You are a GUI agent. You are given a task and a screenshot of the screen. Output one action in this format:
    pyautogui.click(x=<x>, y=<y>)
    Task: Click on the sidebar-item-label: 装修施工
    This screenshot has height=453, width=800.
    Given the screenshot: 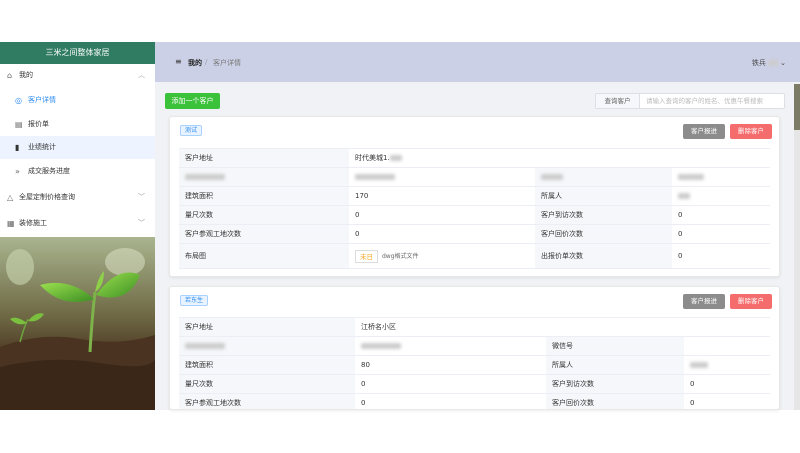 What is the action you would take?
    pyautogui.click(x=33, y=223)
    